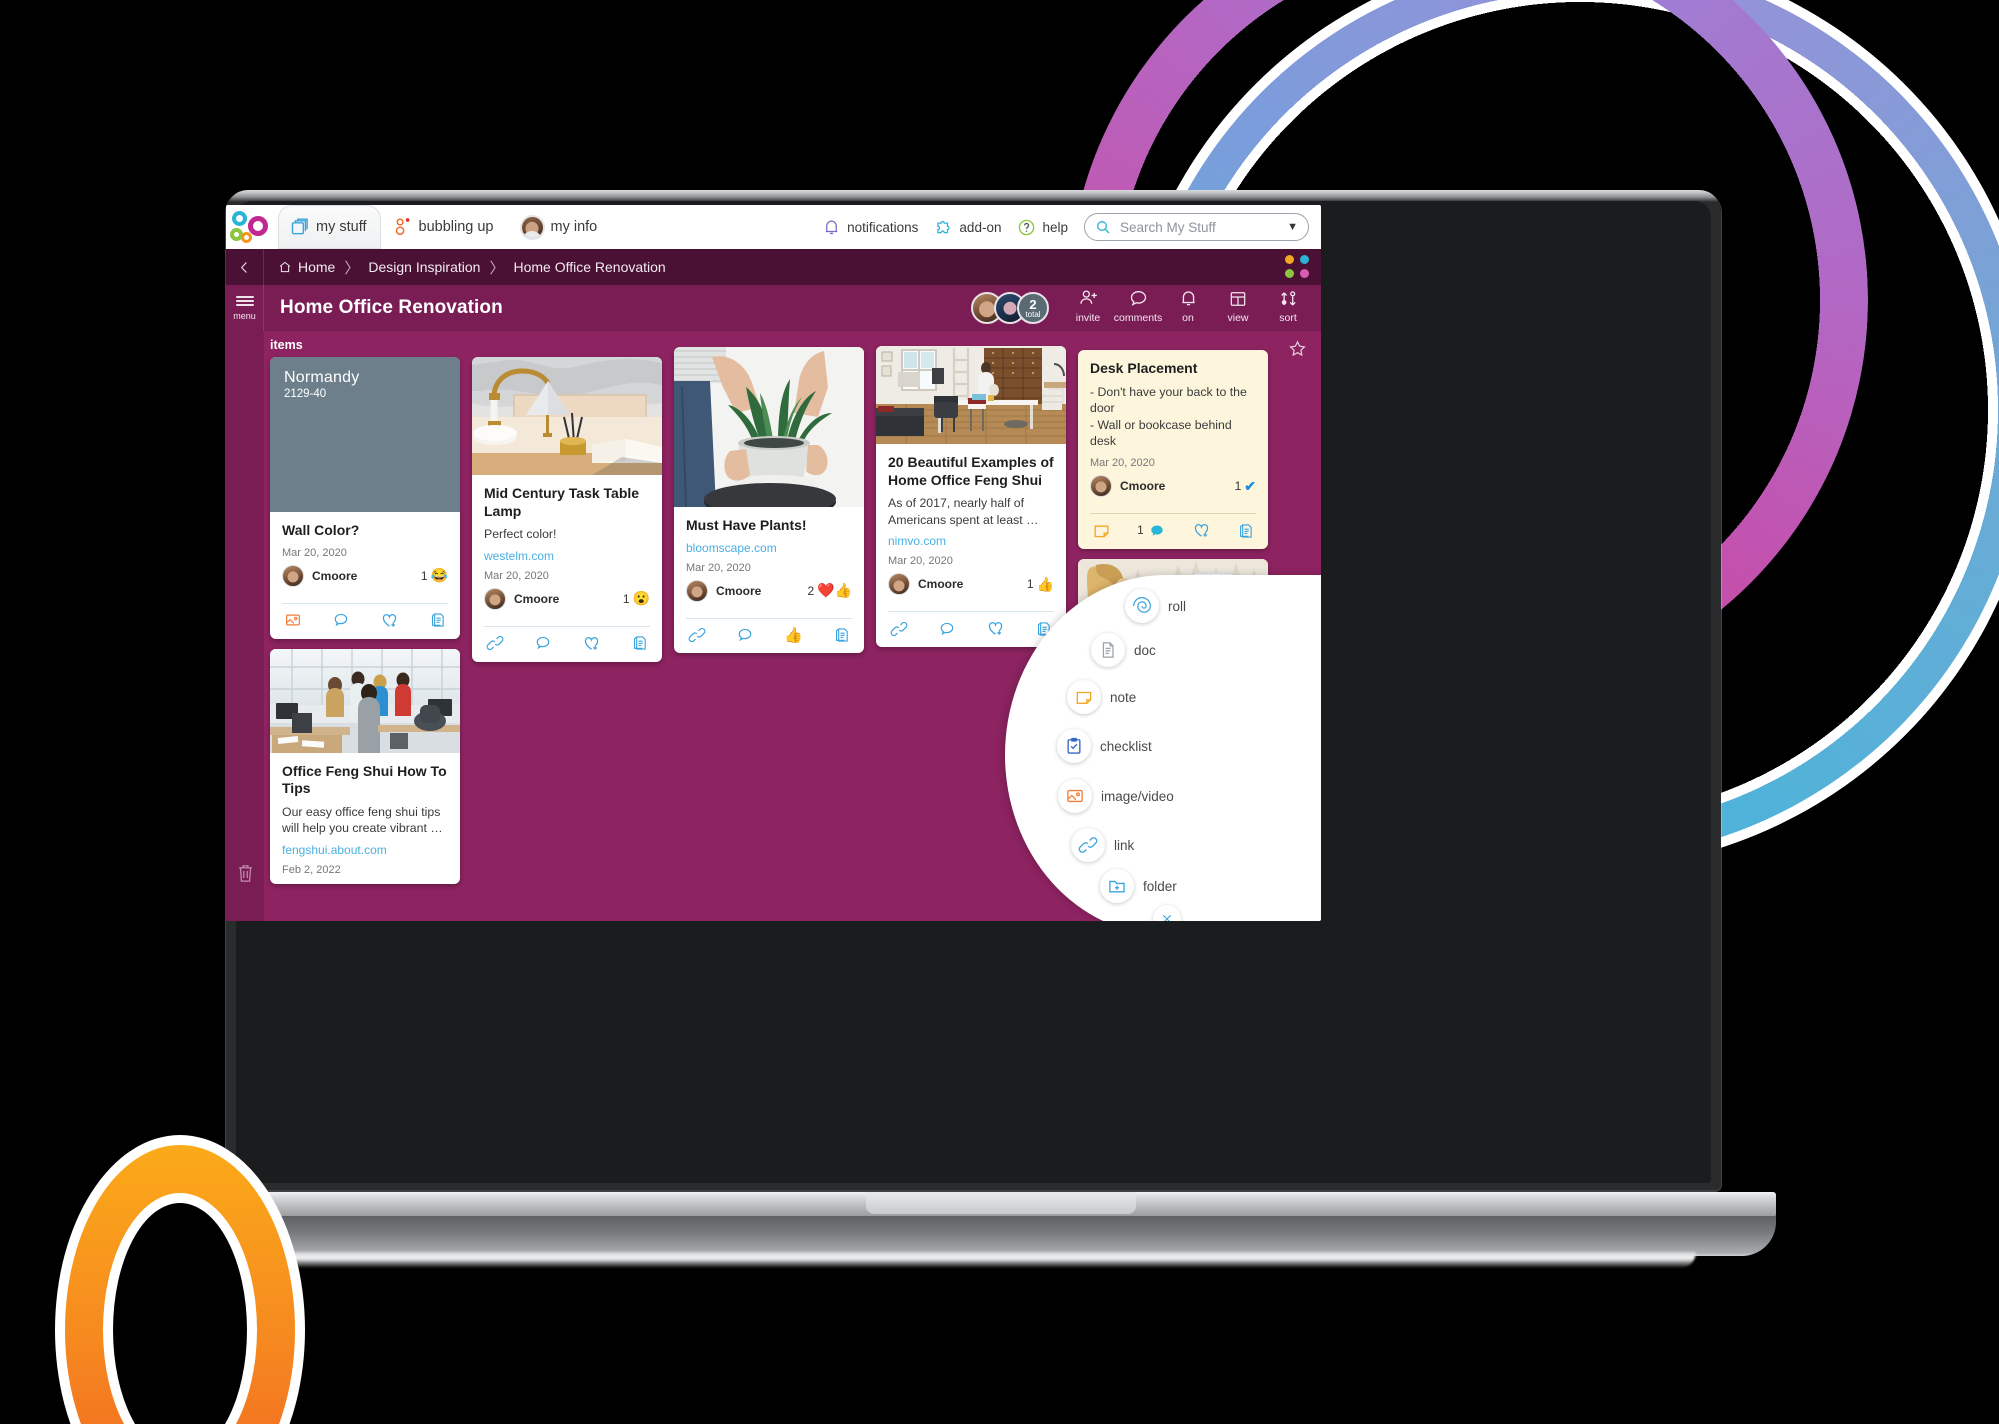 The height and width of the screenshot is (1424, 1999). I want to click on back-button, so click(245, 267).